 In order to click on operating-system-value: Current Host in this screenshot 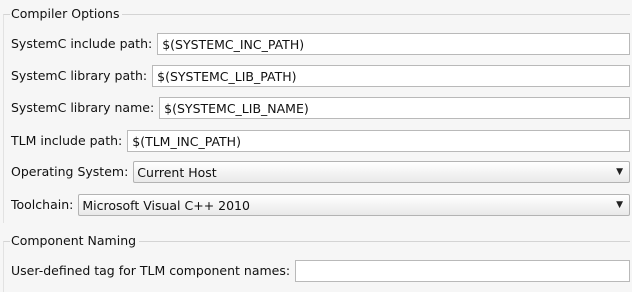, I will do `click(177, 172)`.